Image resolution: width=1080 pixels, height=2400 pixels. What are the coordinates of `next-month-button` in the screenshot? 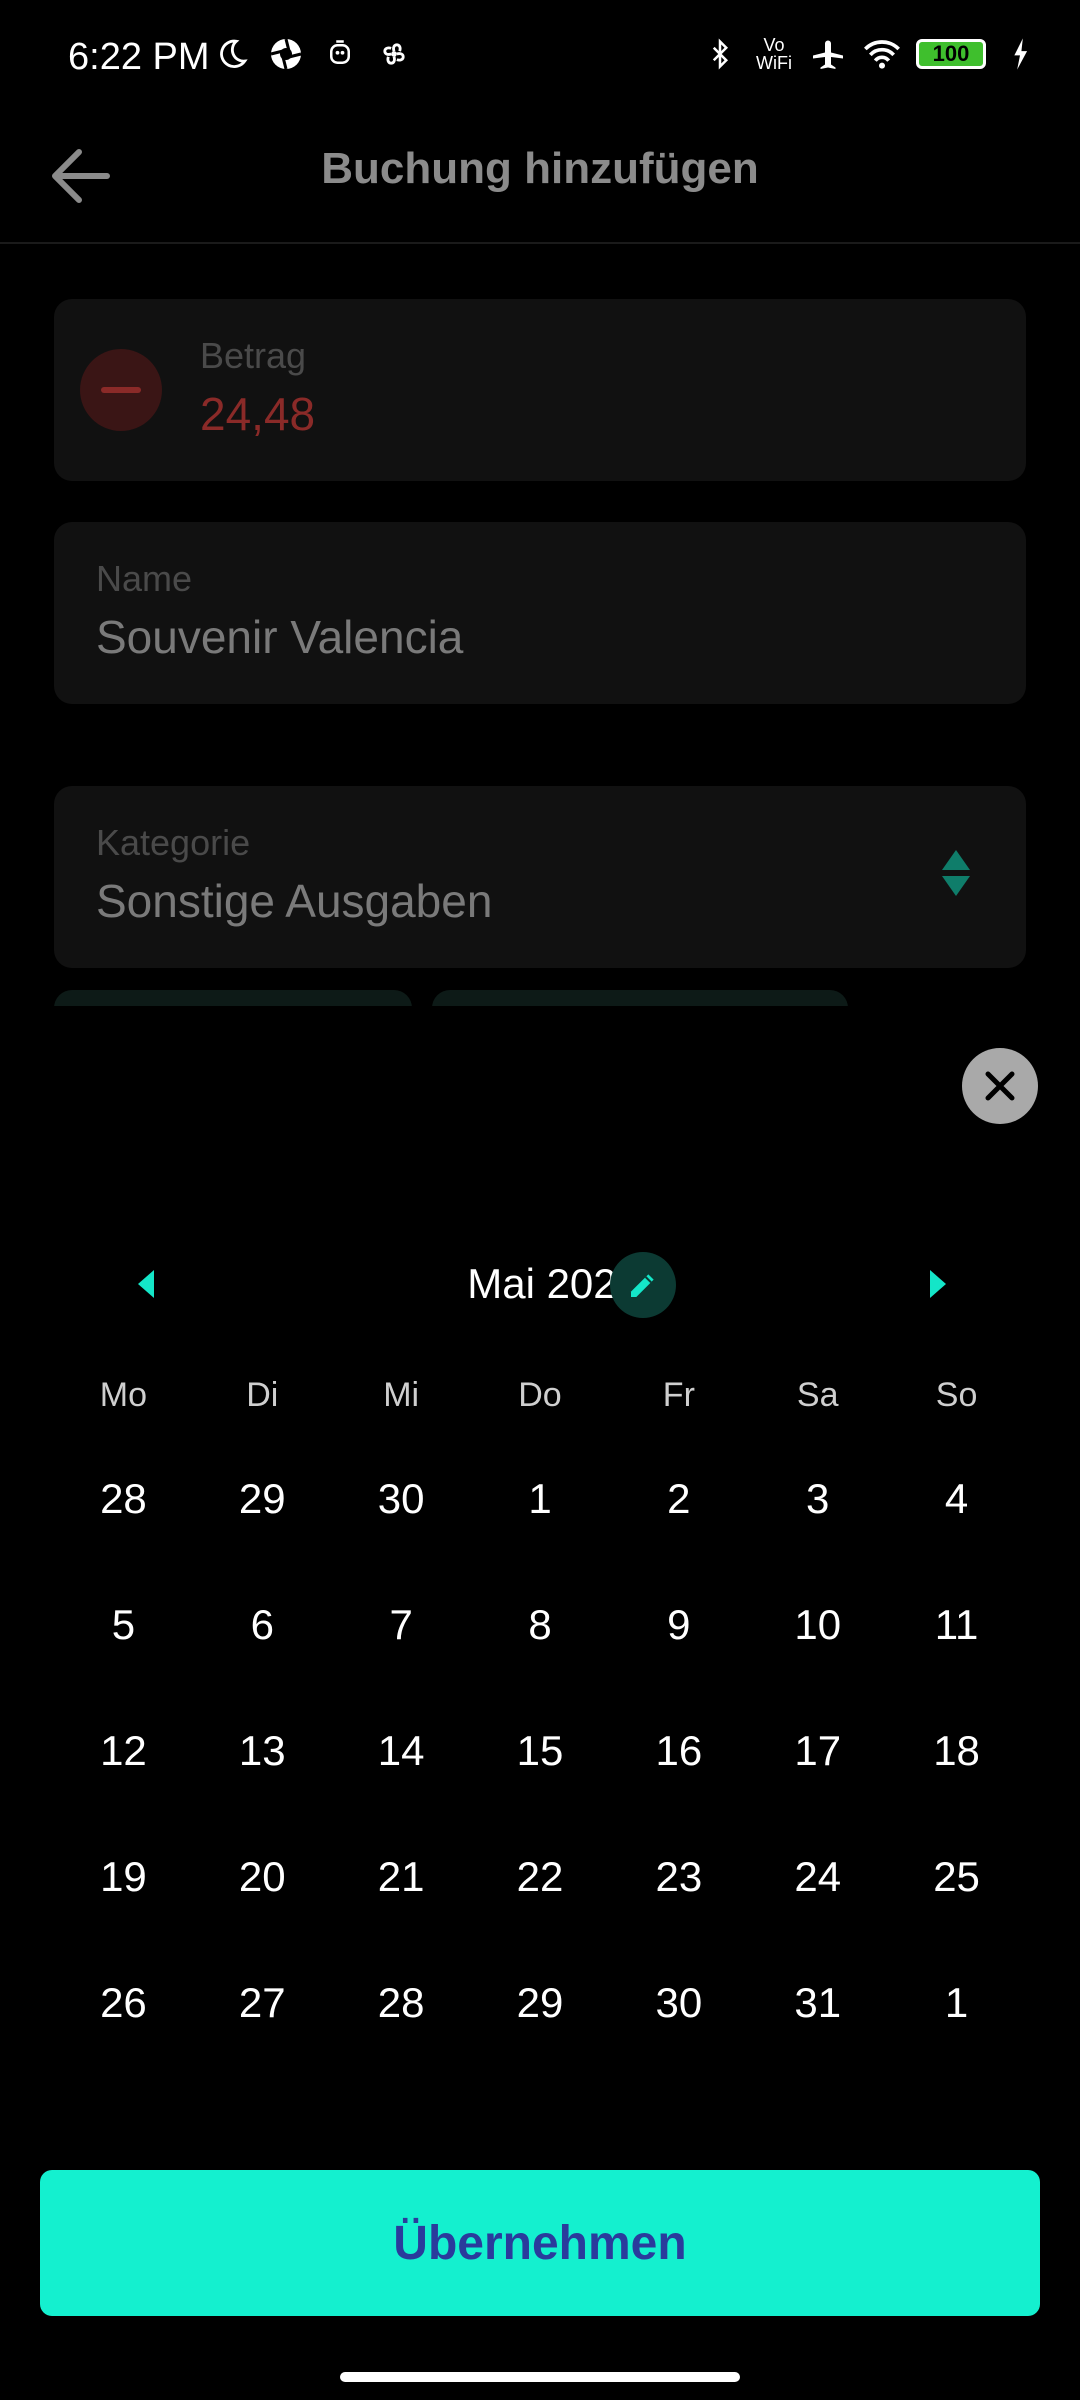 It's located at (938, 1284).